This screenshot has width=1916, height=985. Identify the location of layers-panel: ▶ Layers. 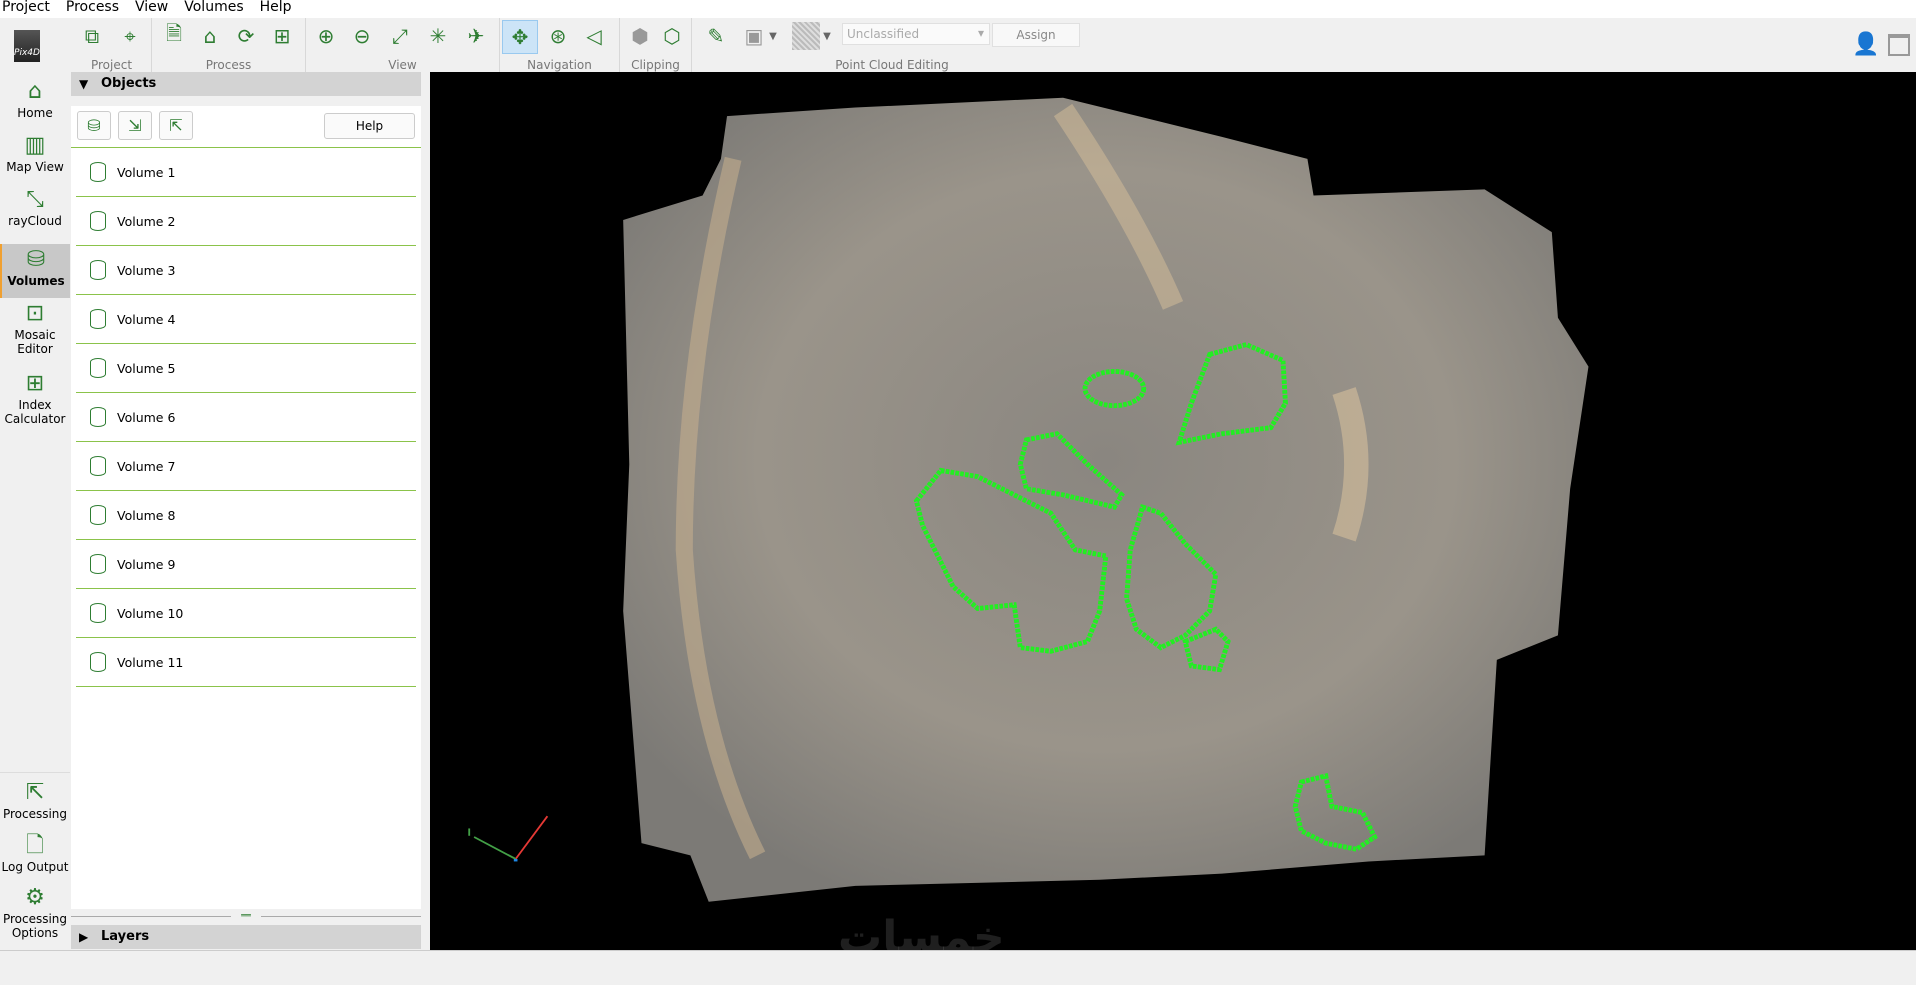
(246, 937).